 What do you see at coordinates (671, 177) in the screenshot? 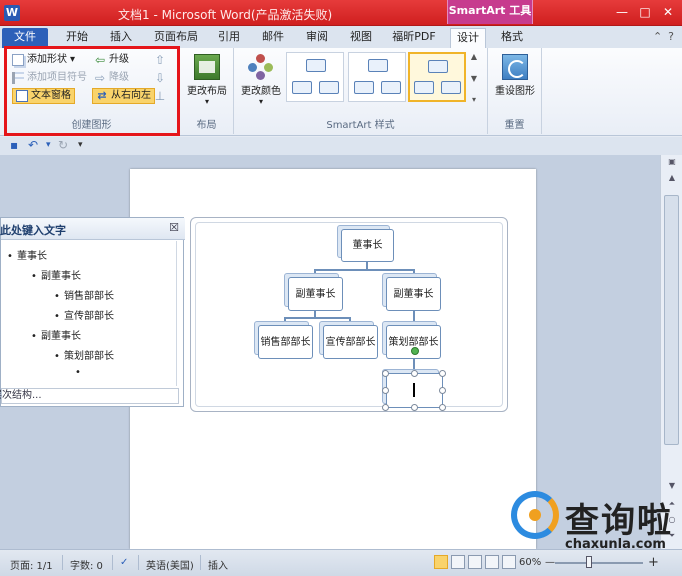
I see `scroll-up-icon: ▲` at bounding box center [671, 177].